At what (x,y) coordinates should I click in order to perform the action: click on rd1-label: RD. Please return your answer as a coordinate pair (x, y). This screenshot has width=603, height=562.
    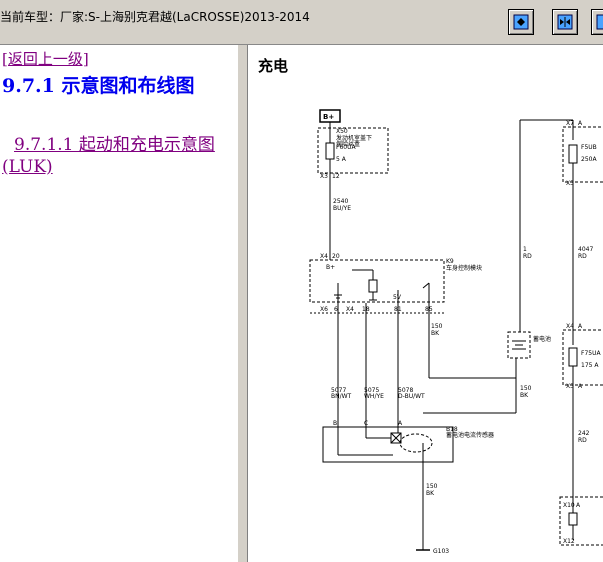
    Looking at the image, I should click on (527, 256).